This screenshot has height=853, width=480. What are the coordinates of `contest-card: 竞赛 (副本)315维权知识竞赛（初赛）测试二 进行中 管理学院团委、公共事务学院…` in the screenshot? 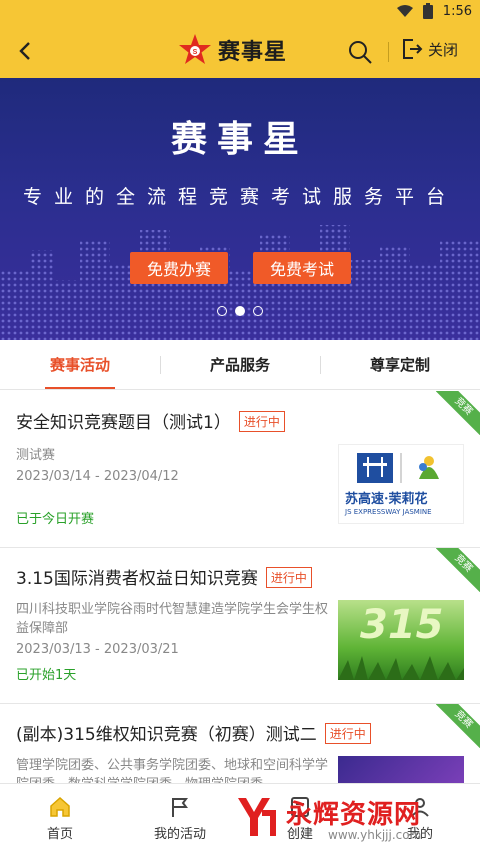 It's located at (240, 748).